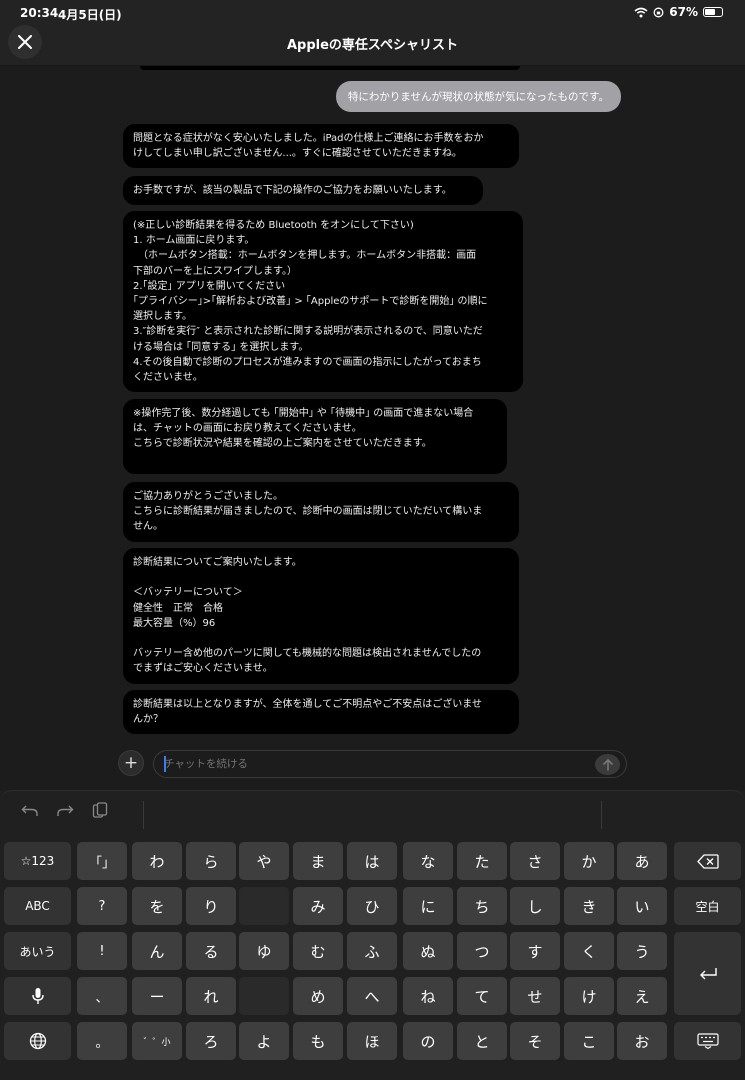 The width and height of the screenshot is (745, 1080). Describe the element at coordinates (478, 96) in the screenshot. I see `user-message-bubble: 特にわかりませんが現状の状態が気になったものです。` at that location.